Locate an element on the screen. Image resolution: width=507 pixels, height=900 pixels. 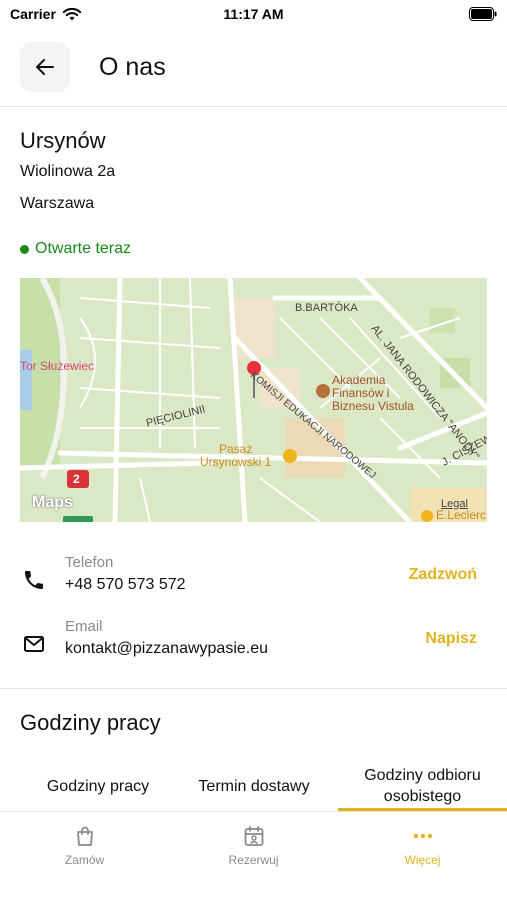
arrow-left-icon is located at coordinates (45, 67).